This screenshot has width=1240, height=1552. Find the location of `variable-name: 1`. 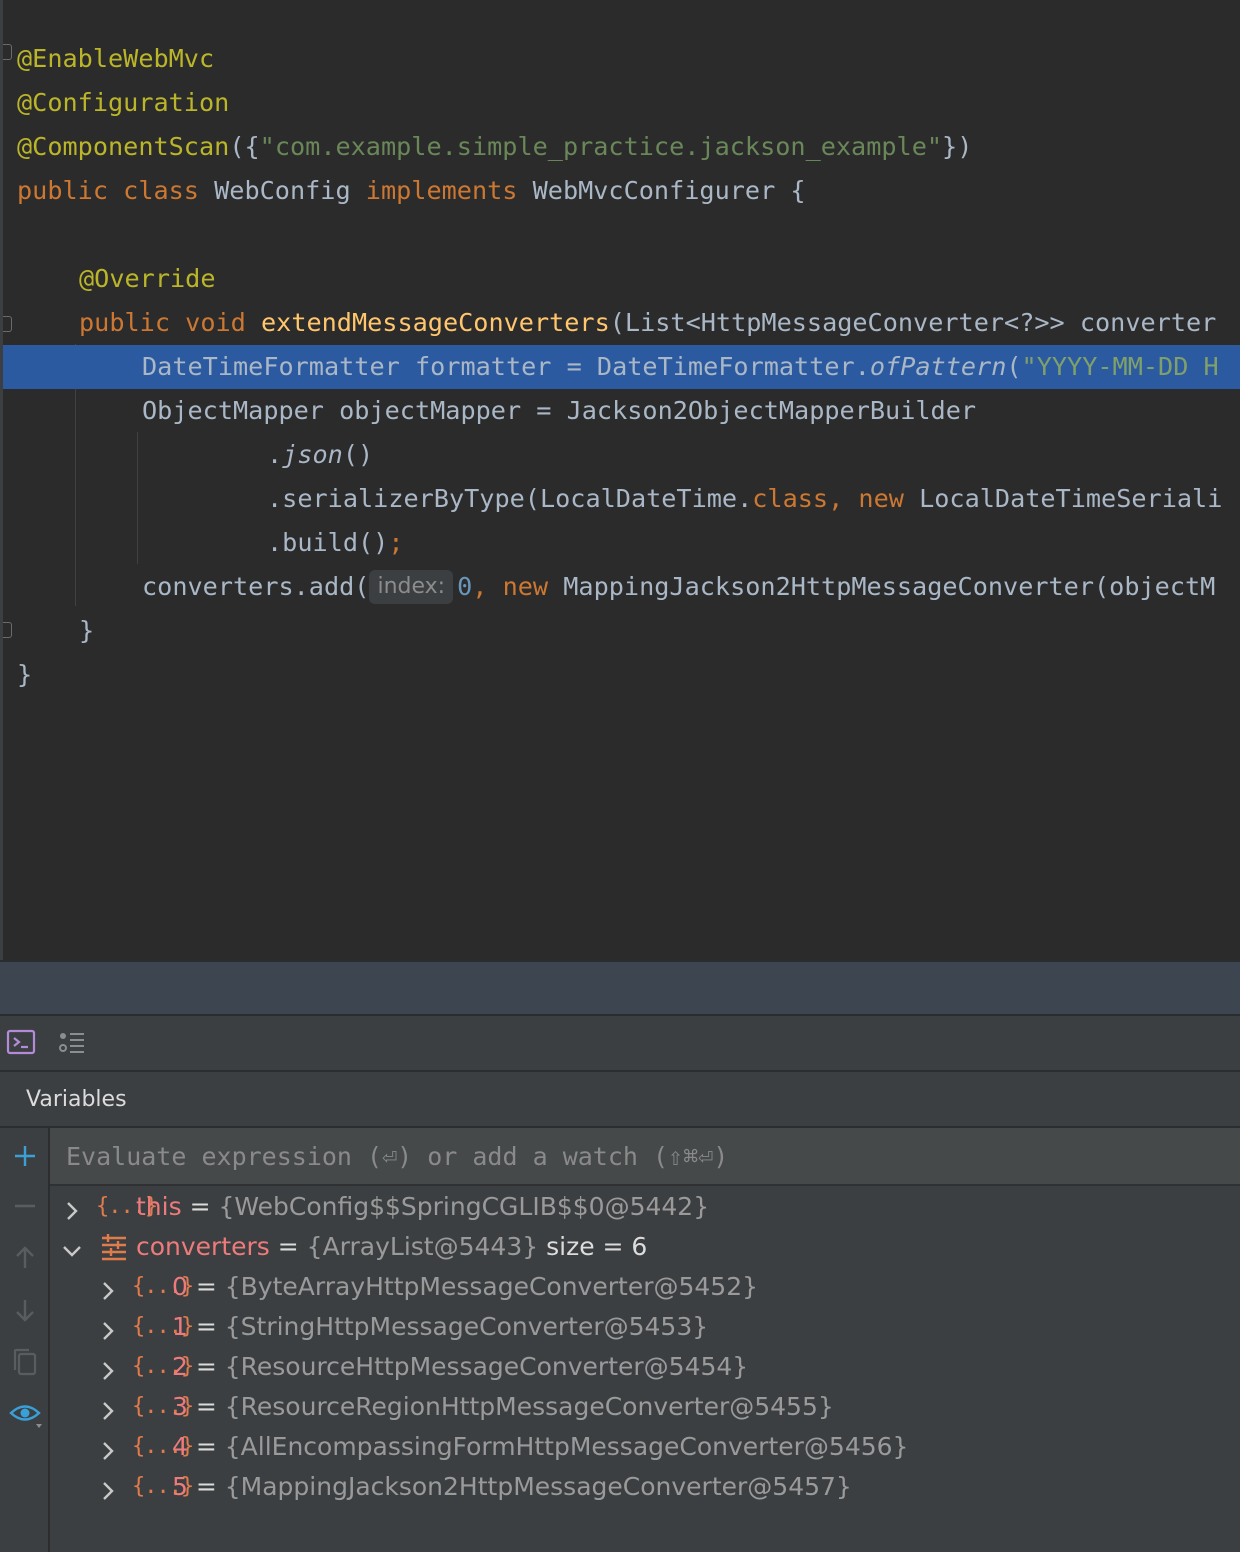

variable-name: 1 is located at coordinates (180, 1326).